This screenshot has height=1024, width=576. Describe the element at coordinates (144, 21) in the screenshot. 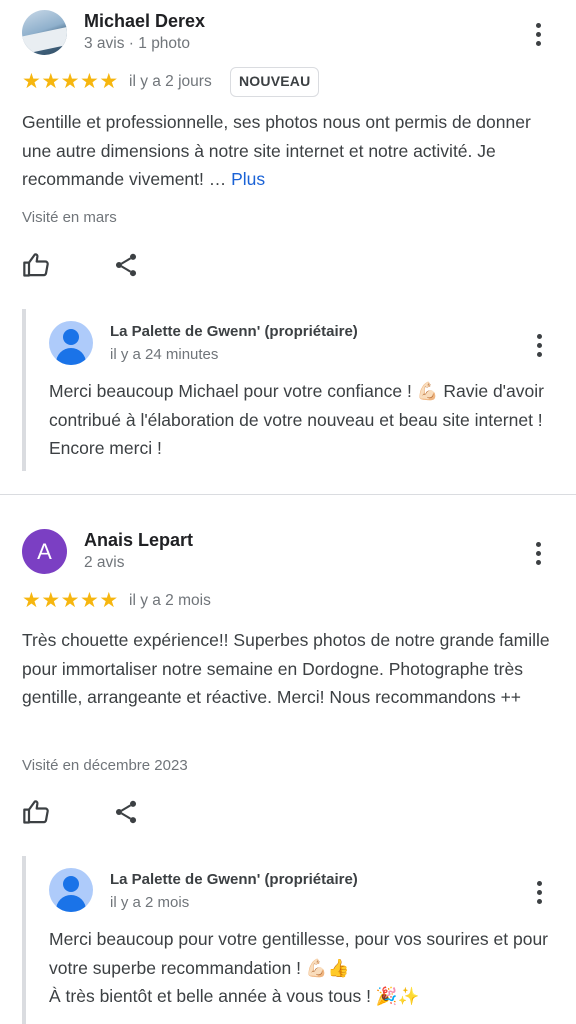

I see `reviewer-name: Michael Derex` at that location.